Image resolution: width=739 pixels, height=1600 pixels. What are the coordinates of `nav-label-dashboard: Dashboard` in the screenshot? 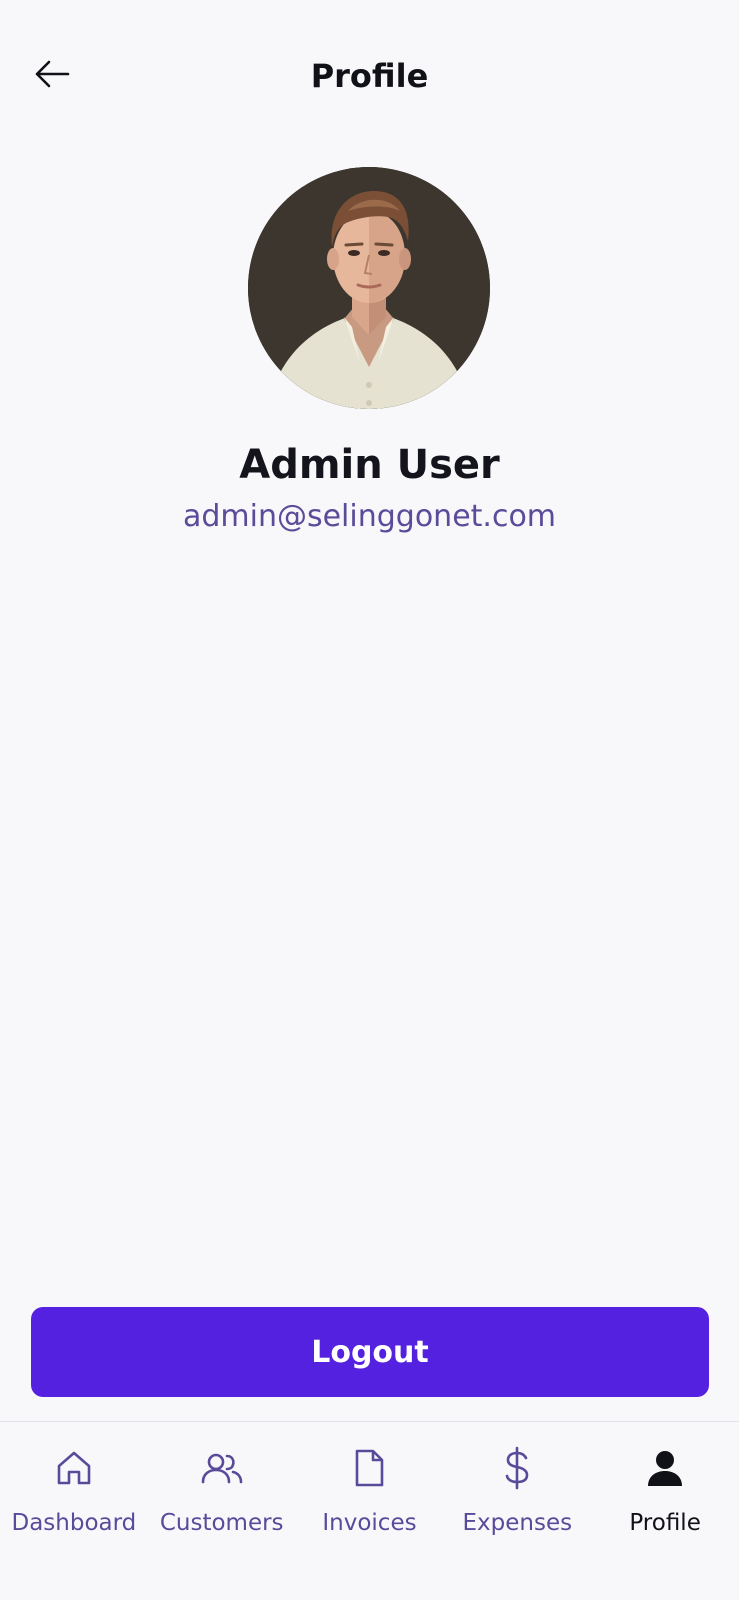 It's located at (74, 1523).